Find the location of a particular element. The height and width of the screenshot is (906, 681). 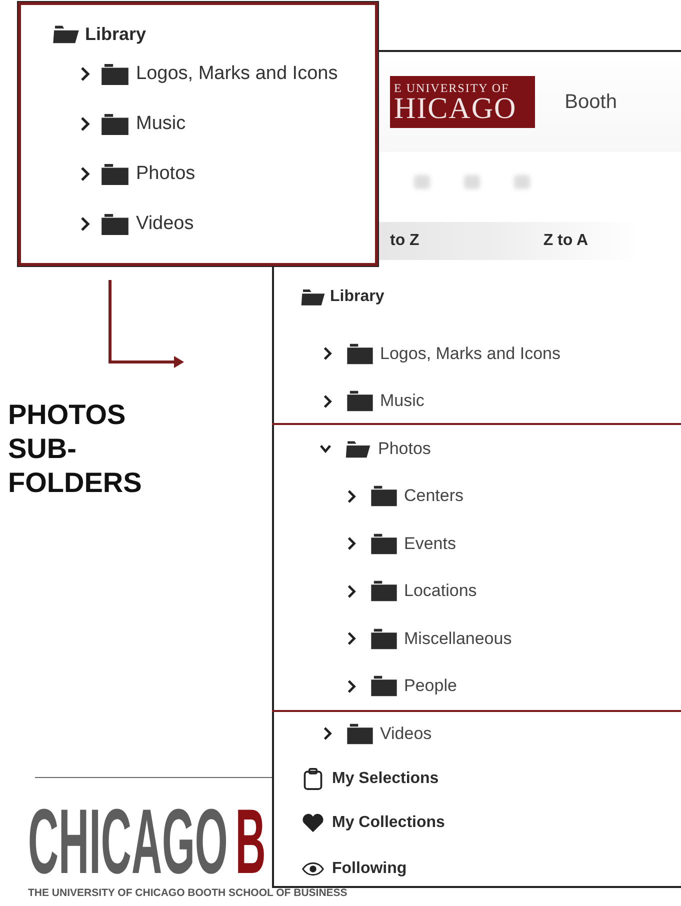

brand-name: Booth is located at coordinates (590, 102).